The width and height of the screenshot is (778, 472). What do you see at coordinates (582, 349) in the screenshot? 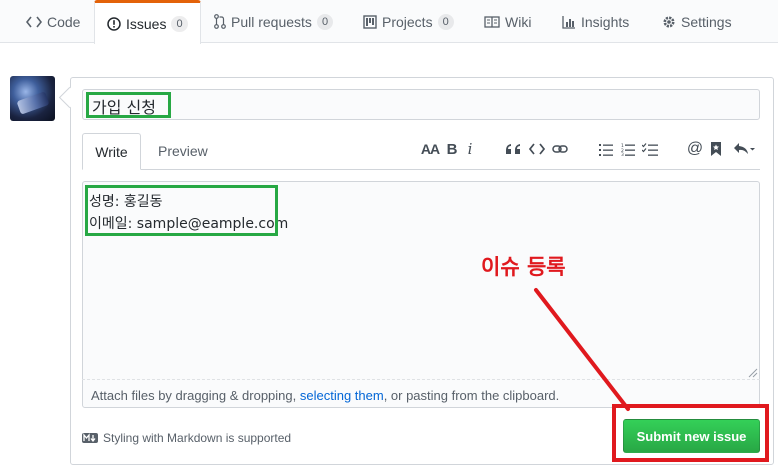
I see `annotation-arrow` at bounding box center [582, 349].